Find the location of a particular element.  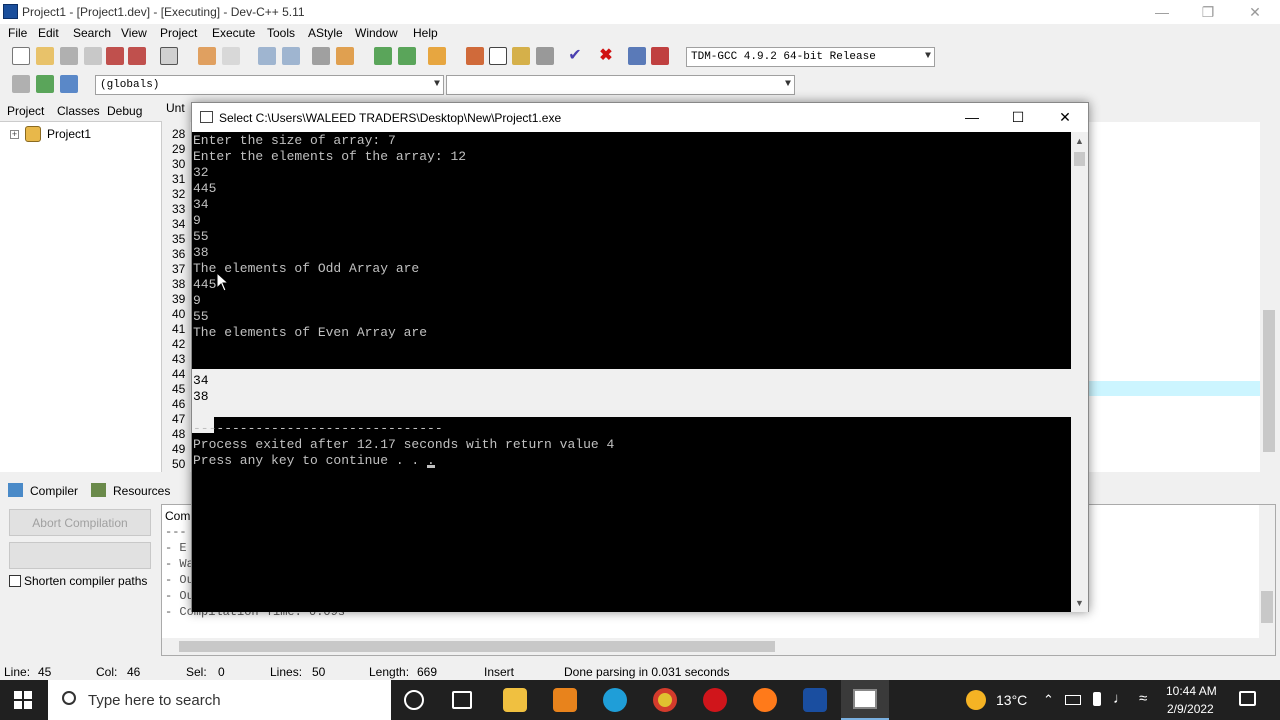

redo-icon is located at coordinates (231, 56).